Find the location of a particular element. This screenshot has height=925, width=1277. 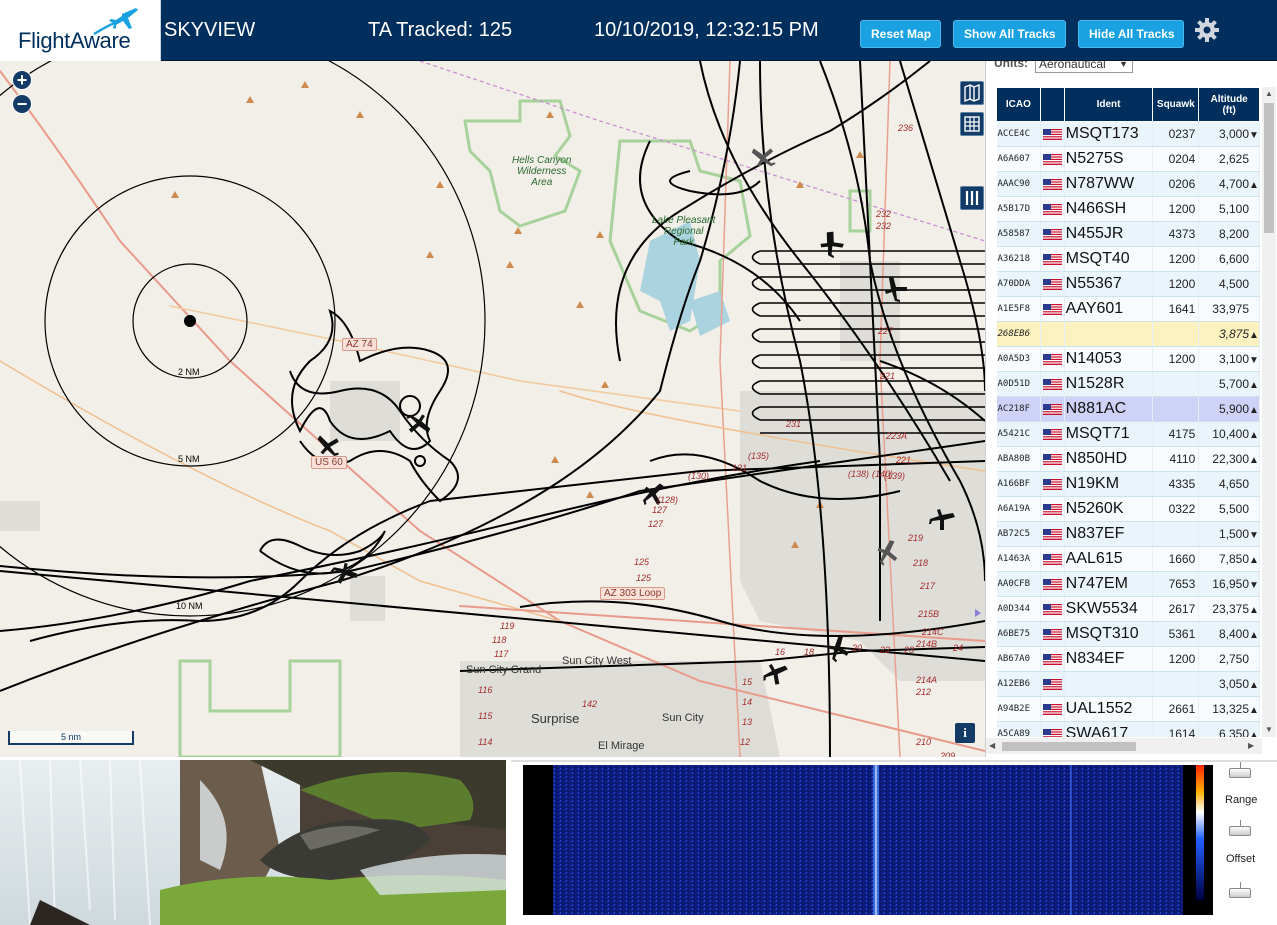

column-header-flag is located at coordinates (1052, 104).